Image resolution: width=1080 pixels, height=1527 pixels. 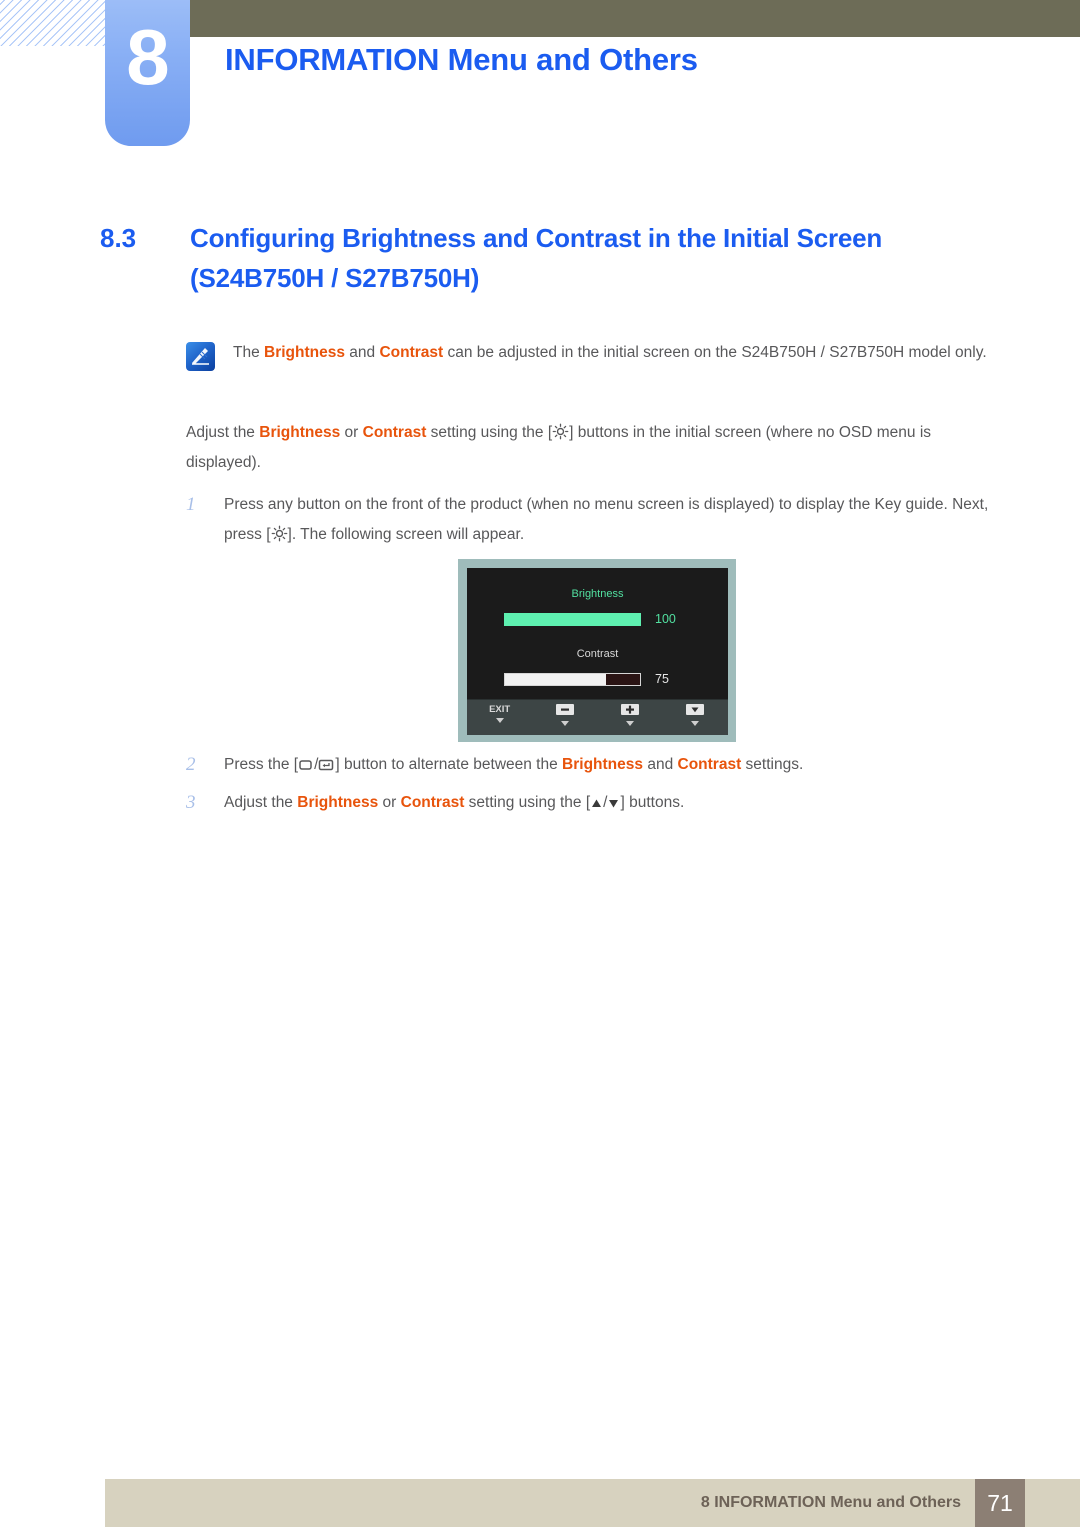 I want to click on step-1-text-2: ]. The following screen will appear., so click(x=406, y=534).